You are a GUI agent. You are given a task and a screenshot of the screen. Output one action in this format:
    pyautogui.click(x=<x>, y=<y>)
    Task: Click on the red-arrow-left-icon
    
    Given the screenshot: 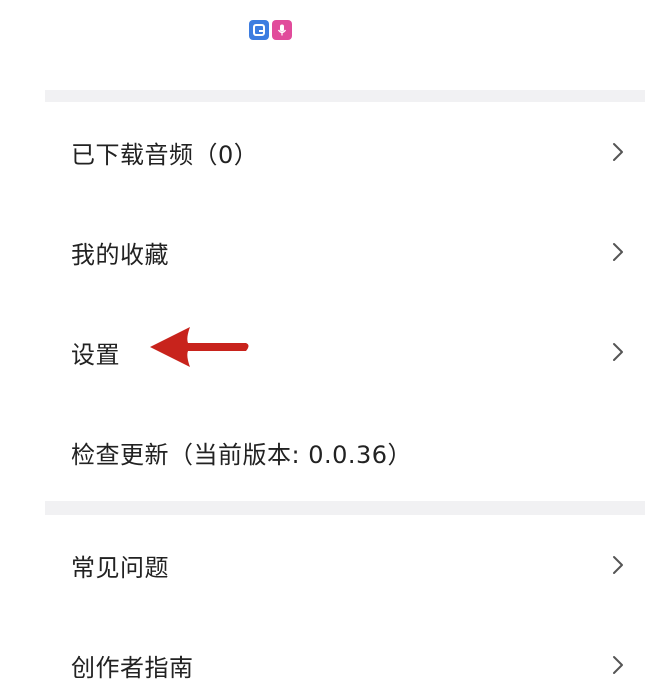 What is the action you would take?
    pyautogui.click(x=199, y=347)
    